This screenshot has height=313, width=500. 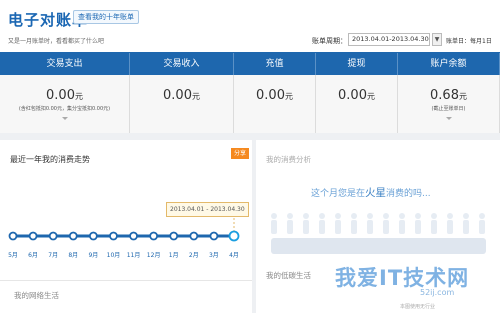 I want to click on summary-label: 交易收入, so click(x=182, y=64).